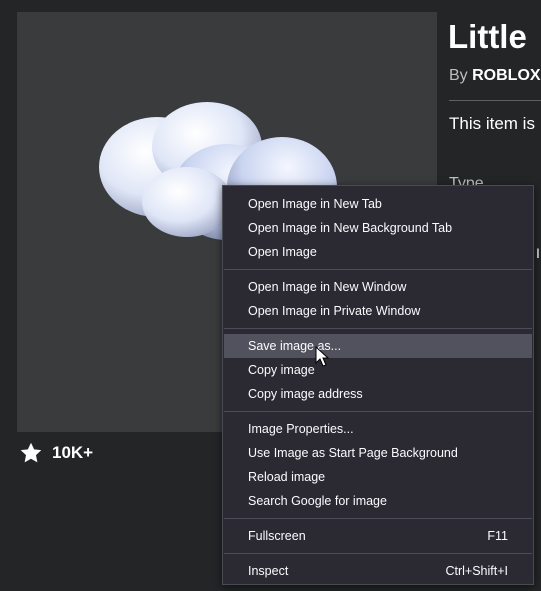 The width and height of the screenshot is (541, 591). Describe the element at coordinates (458, 75) in the screenshot. I see `by-prefix: By` at that location.